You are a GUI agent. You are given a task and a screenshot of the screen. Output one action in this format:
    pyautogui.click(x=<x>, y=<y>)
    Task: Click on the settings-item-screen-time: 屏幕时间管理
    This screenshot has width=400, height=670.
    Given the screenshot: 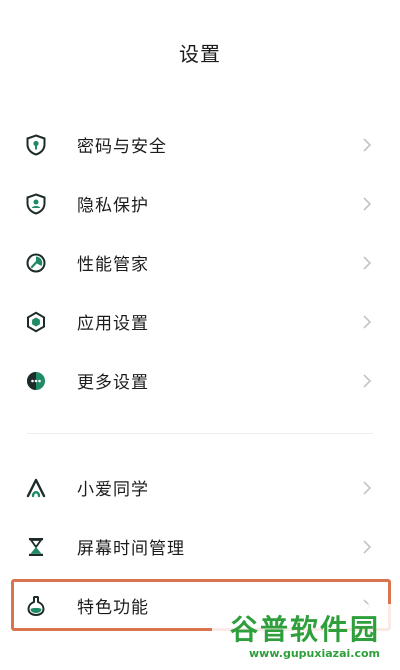 What is the action you would take?
    pyautogui.click(x=200, y=546)
    